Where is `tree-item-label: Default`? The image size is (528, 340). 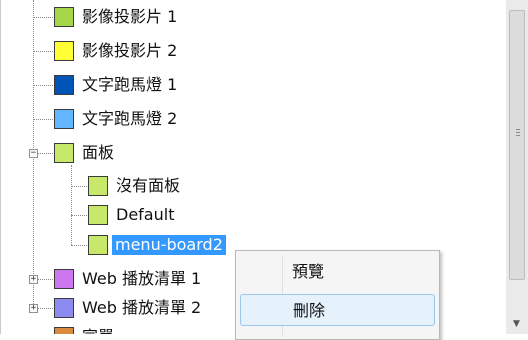 tree-item-label: Default is located at coordinates (145, 214).